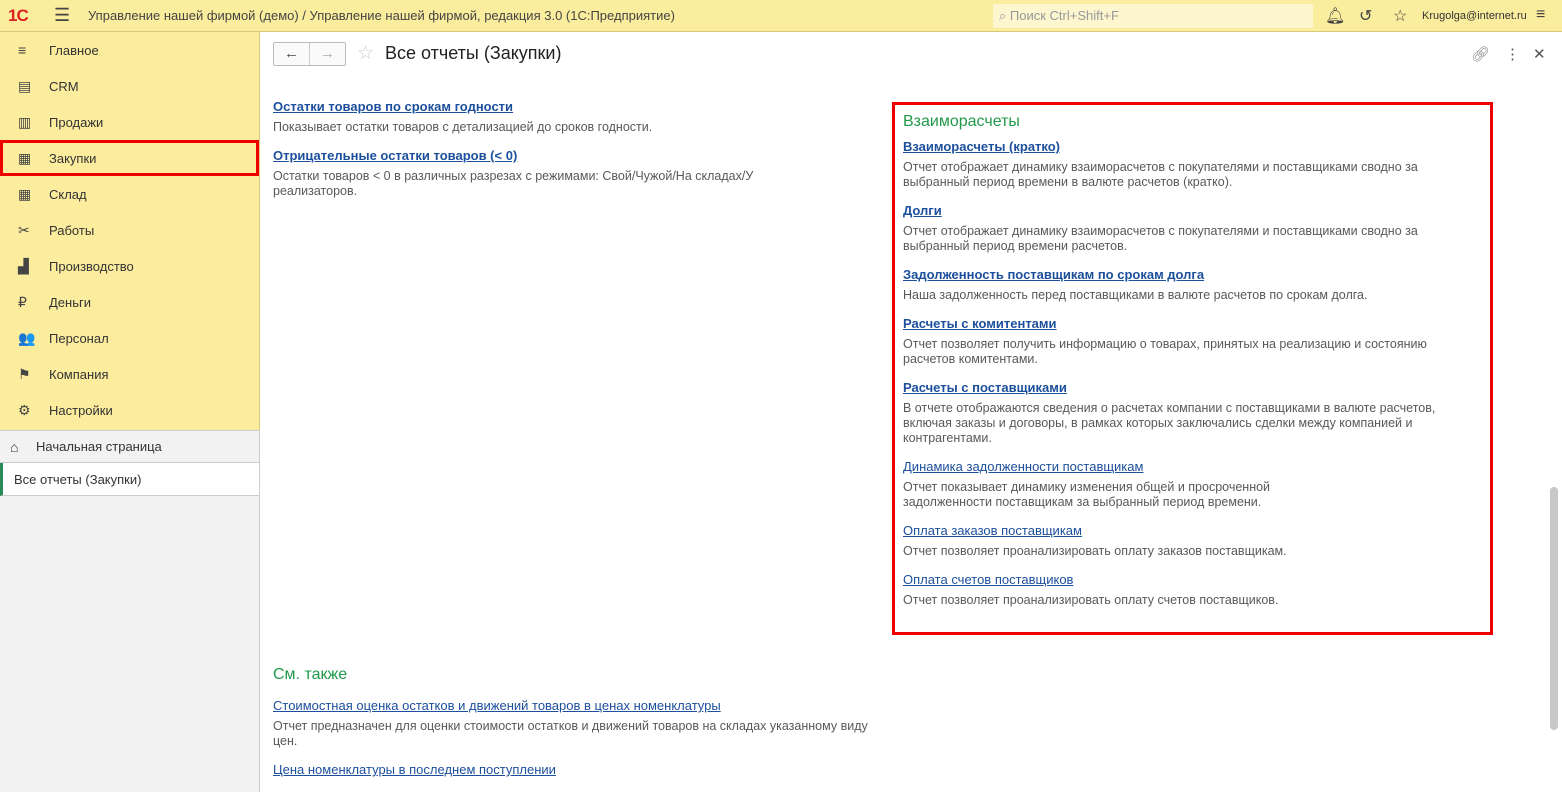 The width and height of the screenshot is (1562, 792). What do you see at coordinates (129, 302) in the screenshot?
I see `sidebar-item-money: ₽ Деньги` at bounding box center [129, 302].